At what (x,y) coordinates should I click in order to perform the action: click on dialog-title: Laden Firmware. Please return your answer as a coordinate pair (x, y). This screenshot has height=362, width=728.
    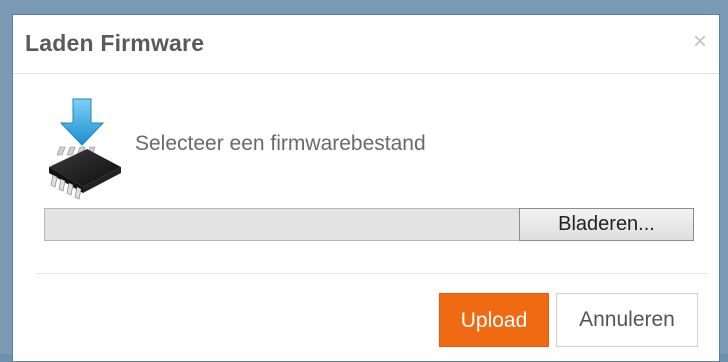
    Looking at the image, I should click on (115, 43).